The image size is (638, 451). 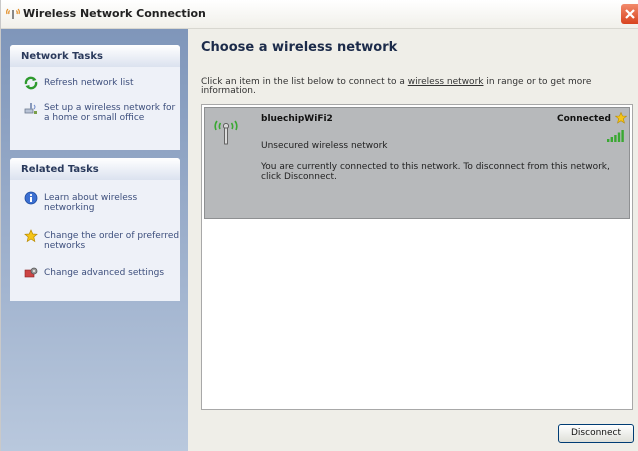 What do you see at coordinates (584, 119) in the screenshot?
I see `connection-status: Connected` at bounding box center [584, 119].